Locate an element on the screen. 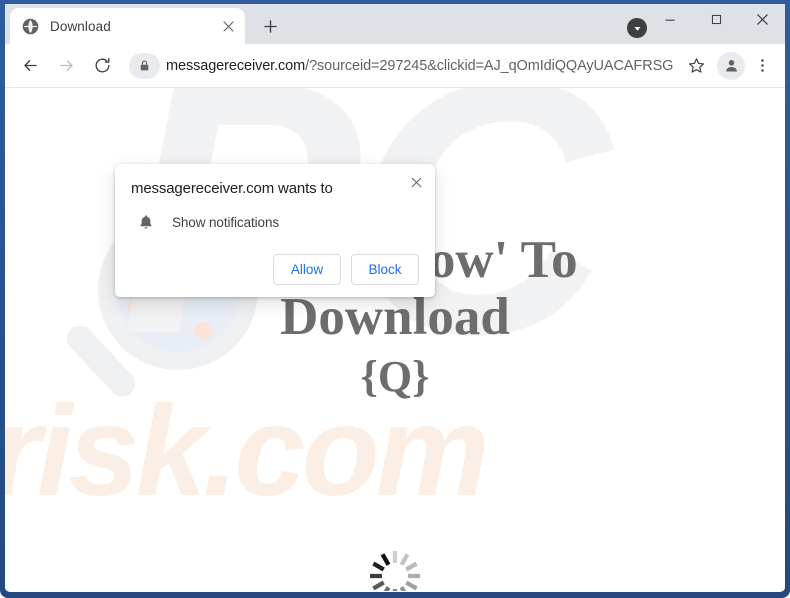 This screenshot has width=790, height=598. tab-close-icon is located at coordinates (228, 26).